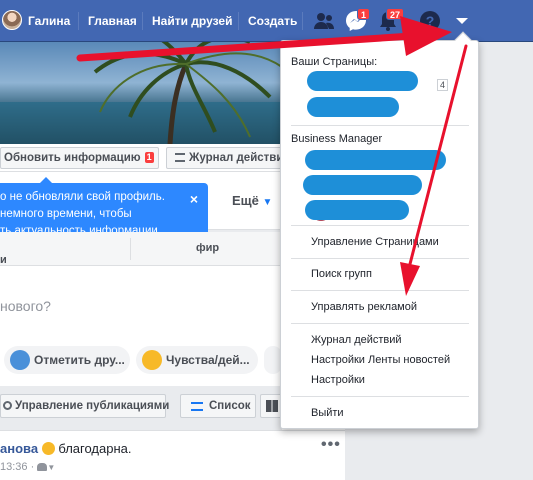  What do you see at coordinates (237, 158) in the screenshot?
I see `activity-log-label: Журнал действий` at bounding box center [237, 158].